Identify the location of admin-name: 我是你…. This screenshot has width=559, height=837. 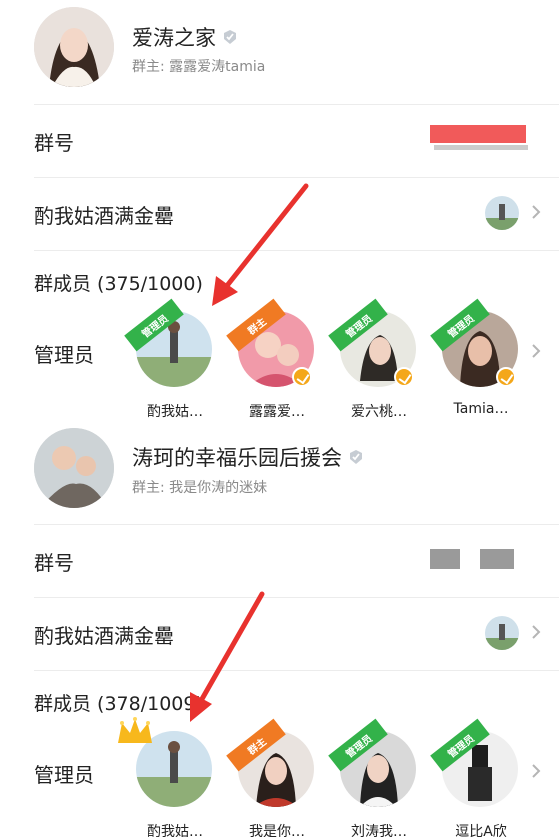
(277, 830).